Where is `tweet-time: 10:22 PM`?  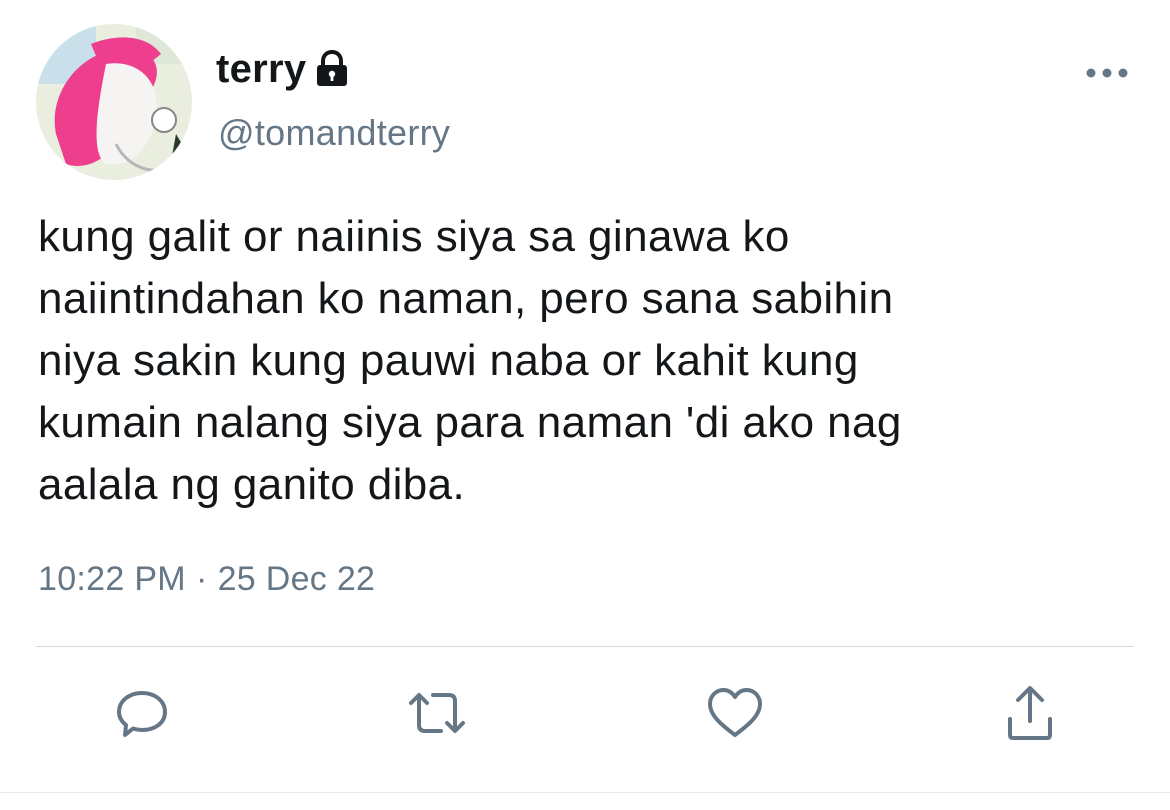 tweet-time: 10:22 PM is located at coordinates (112, 579).